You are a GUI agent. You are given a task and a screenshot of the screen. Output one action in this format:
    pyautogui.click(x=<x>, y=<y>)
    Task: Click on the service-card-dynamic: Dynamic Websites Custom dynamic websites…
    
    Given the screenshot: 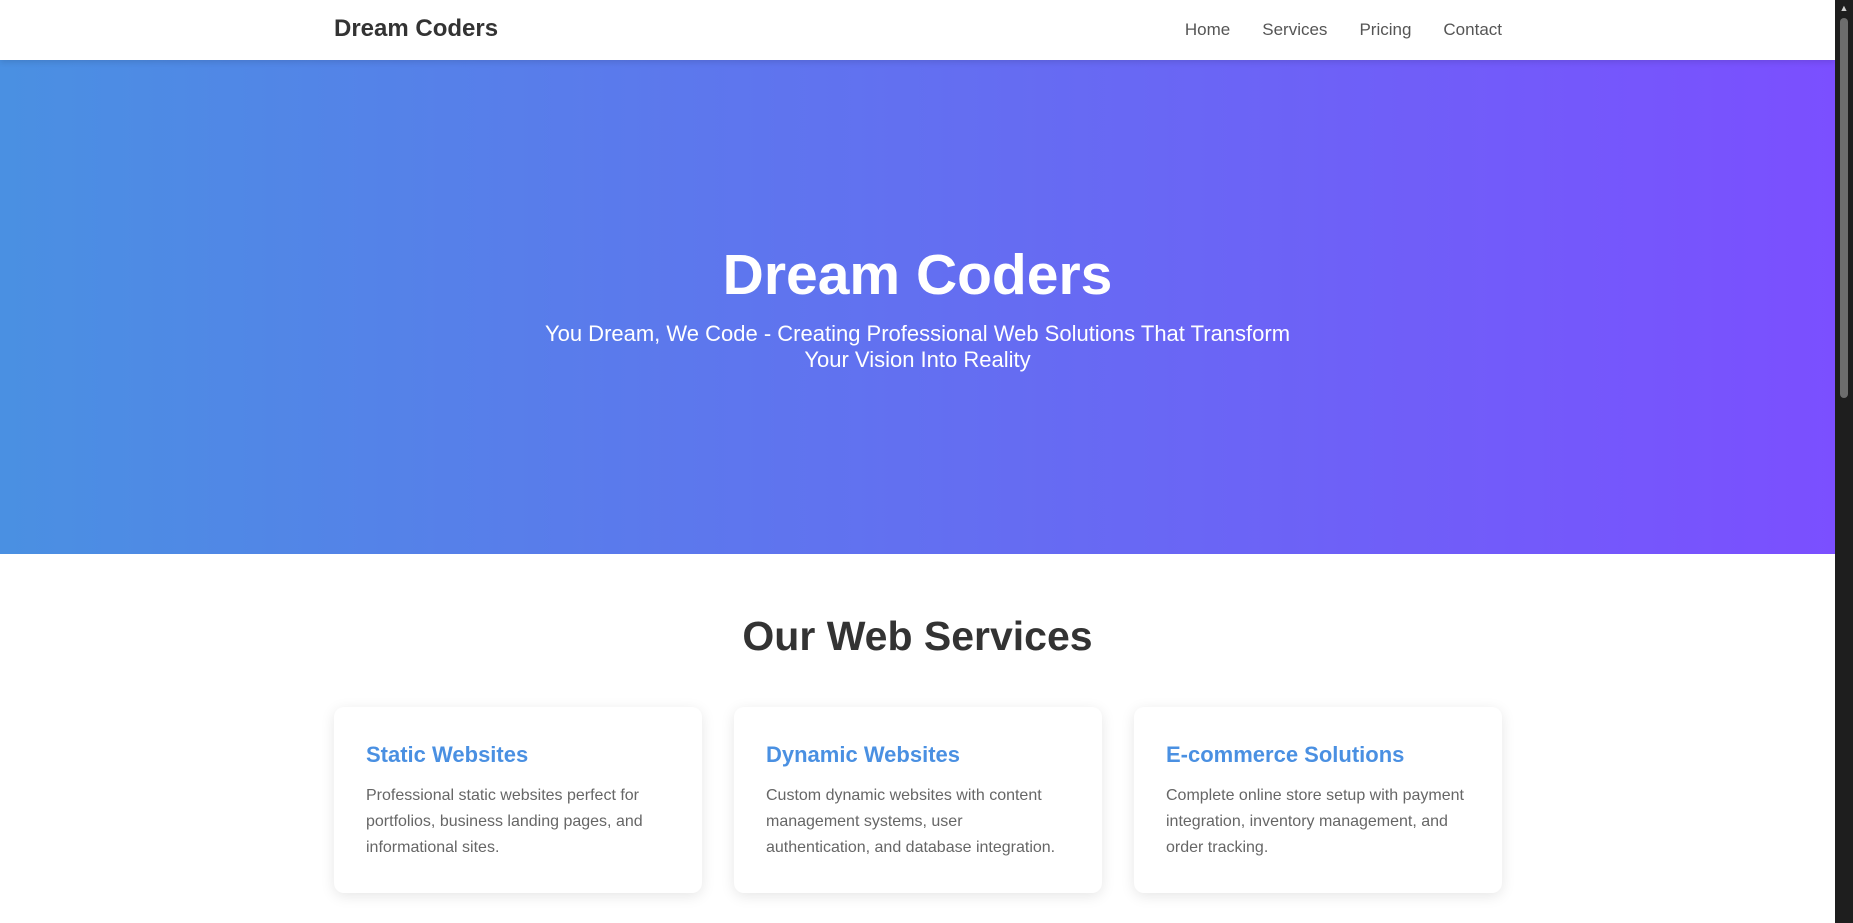 What is the action you would take?
    pyautogui.click(x=918, y=800)
    